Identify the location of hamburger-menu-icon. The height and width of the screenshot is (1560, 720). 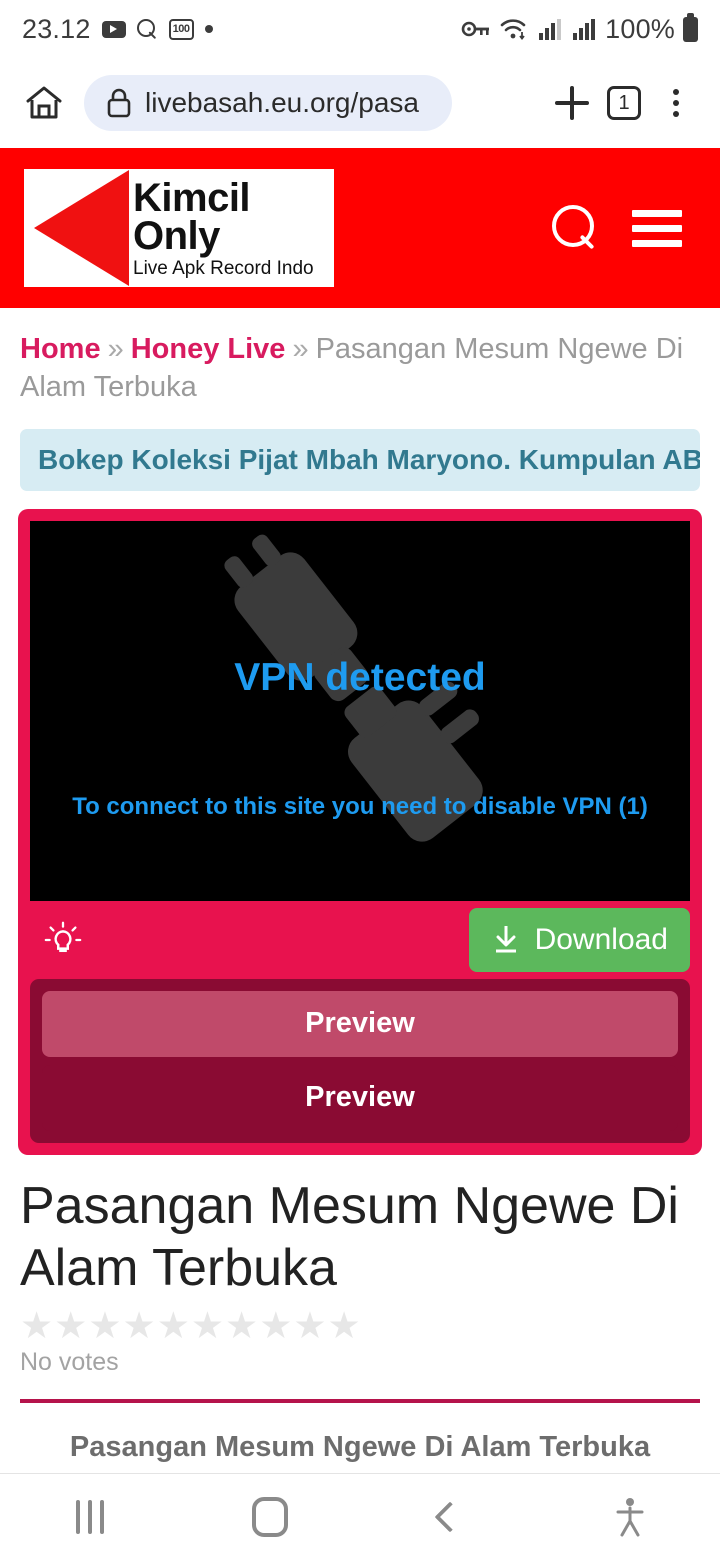
(657, 228).